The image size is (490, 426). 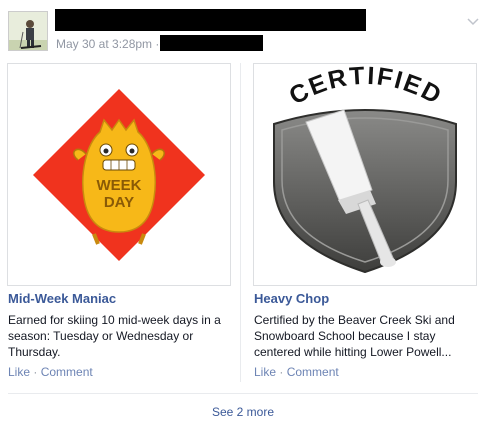 I want to click on see-more-link: See 2 more, so click(x=243, y=412).